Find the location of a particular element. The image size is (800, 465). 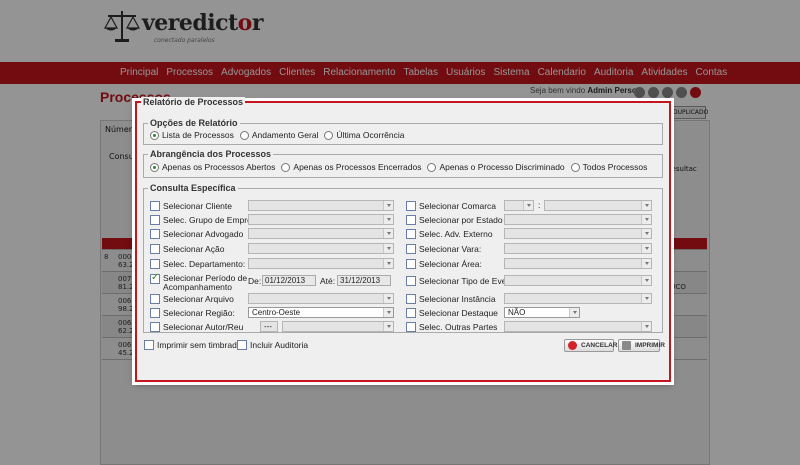

scope-title: Abrangência dos Processos is located at coordinates (211, 154).